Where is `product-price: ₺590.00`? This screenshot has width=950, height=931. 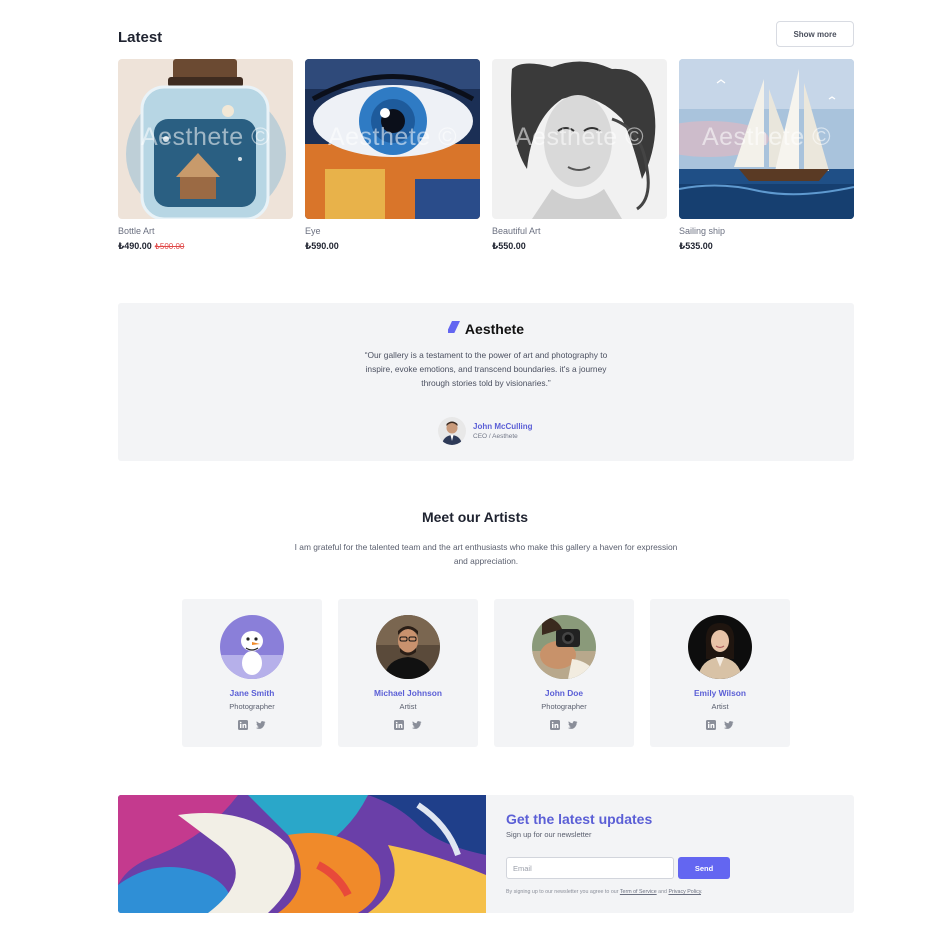 product-price: ₺590.00 is located at coordinates (322, 246).